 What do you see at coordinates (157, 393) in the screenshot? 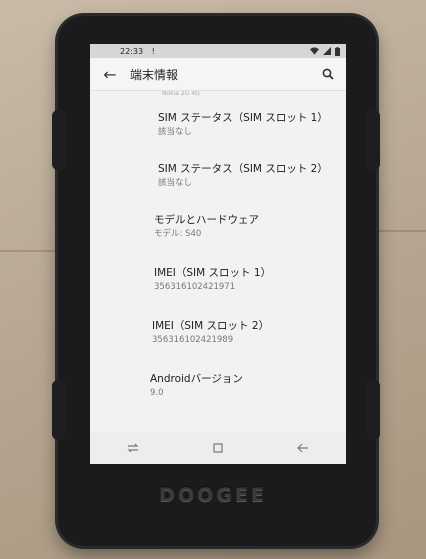
I see `list-item-subtitle: 9.0` at bounding box center [157, 393].